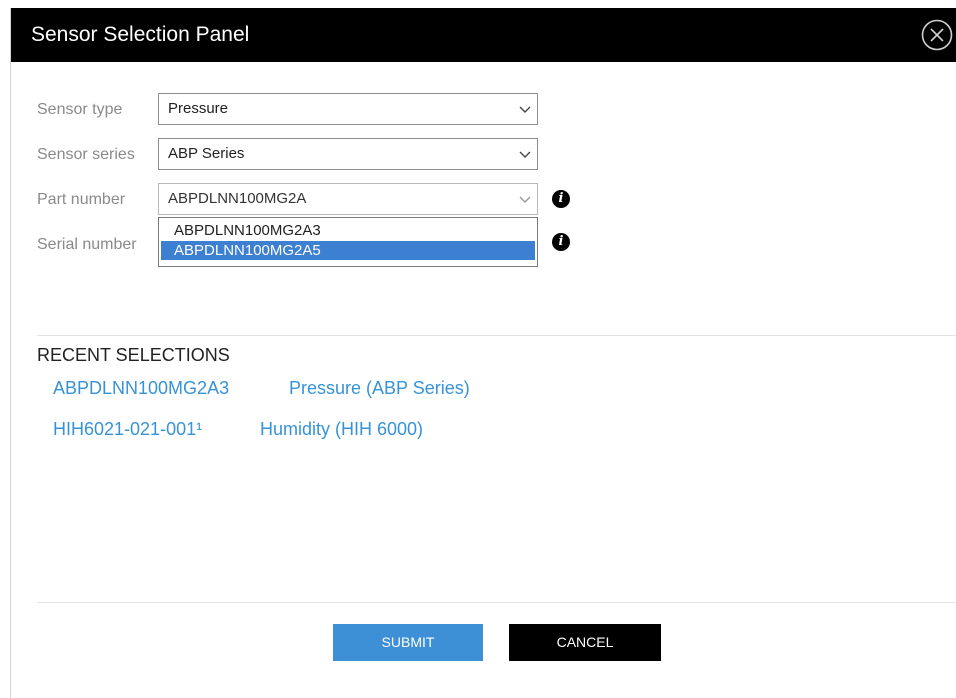  What do you see at coordinates (341, 429) in the screenshot?
I see `recent-item-category-link: Humidity (HIH 6000)` at bounding box center [341, 429].